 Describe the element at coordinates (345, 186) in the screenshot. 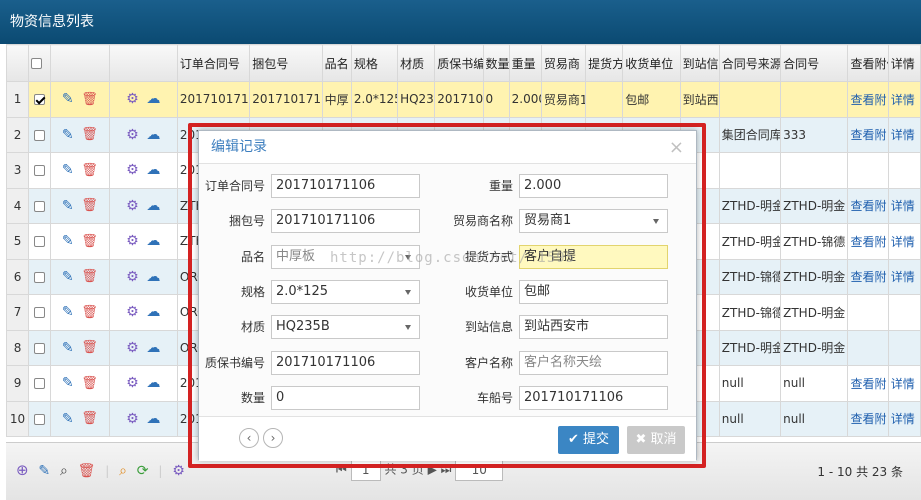

I see `order-no-field: 201710171106` at that location.